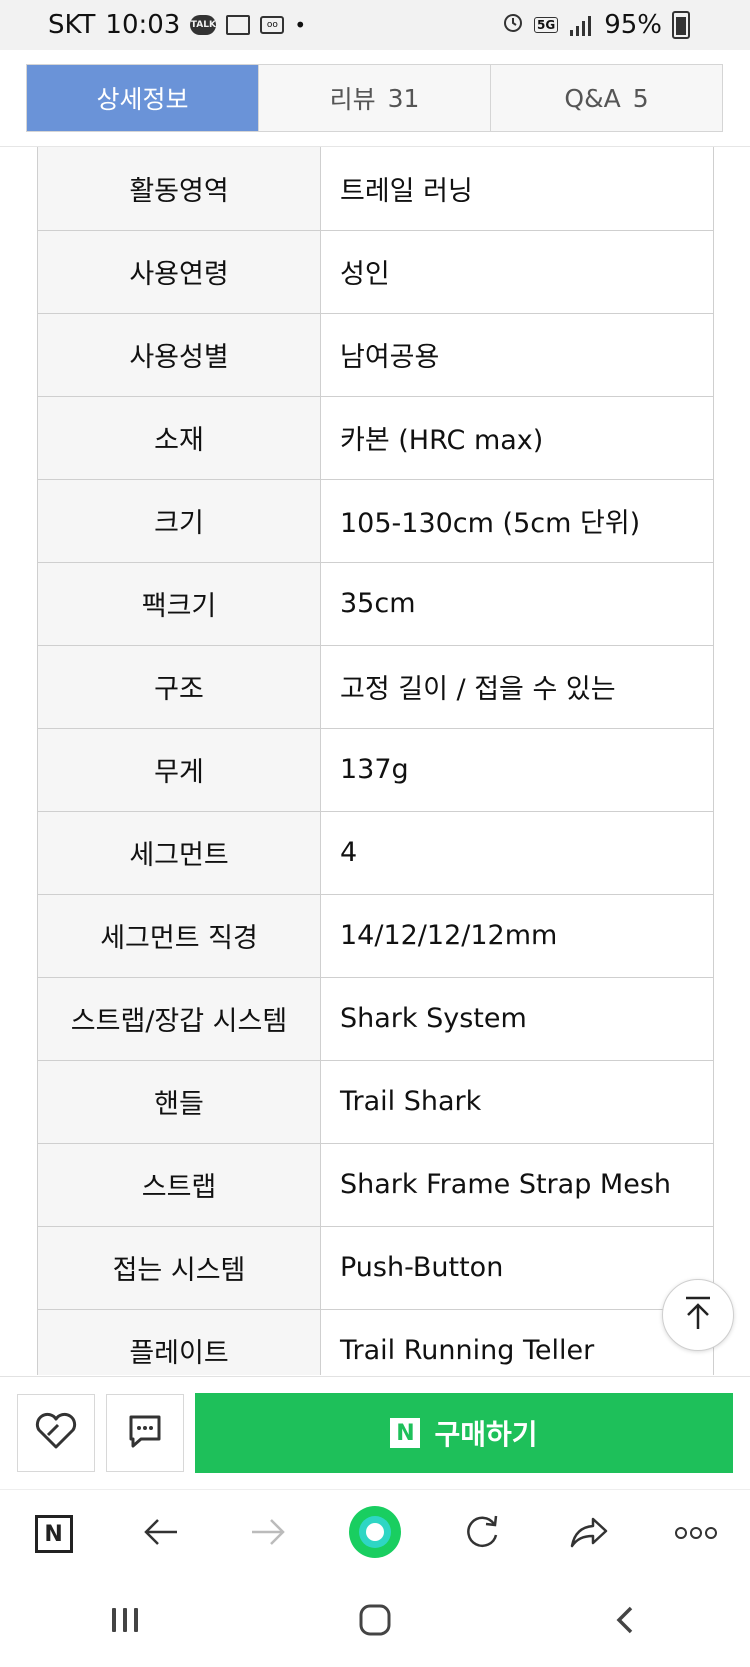 This screenshot has height=1667, width=750. I want to click on buy-button: N 구매하기, so click(464, 1433).